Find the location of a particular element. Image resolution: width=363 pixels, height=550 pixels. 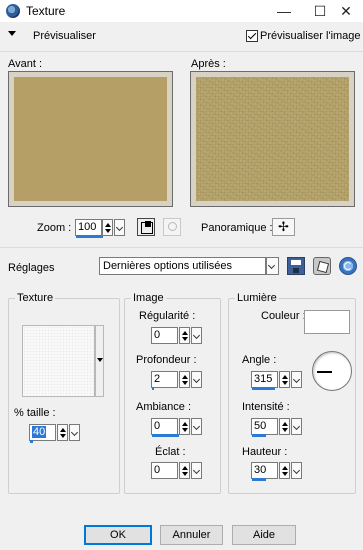

panoramic-label: Panoramique : is located at coordinates (237, 228).